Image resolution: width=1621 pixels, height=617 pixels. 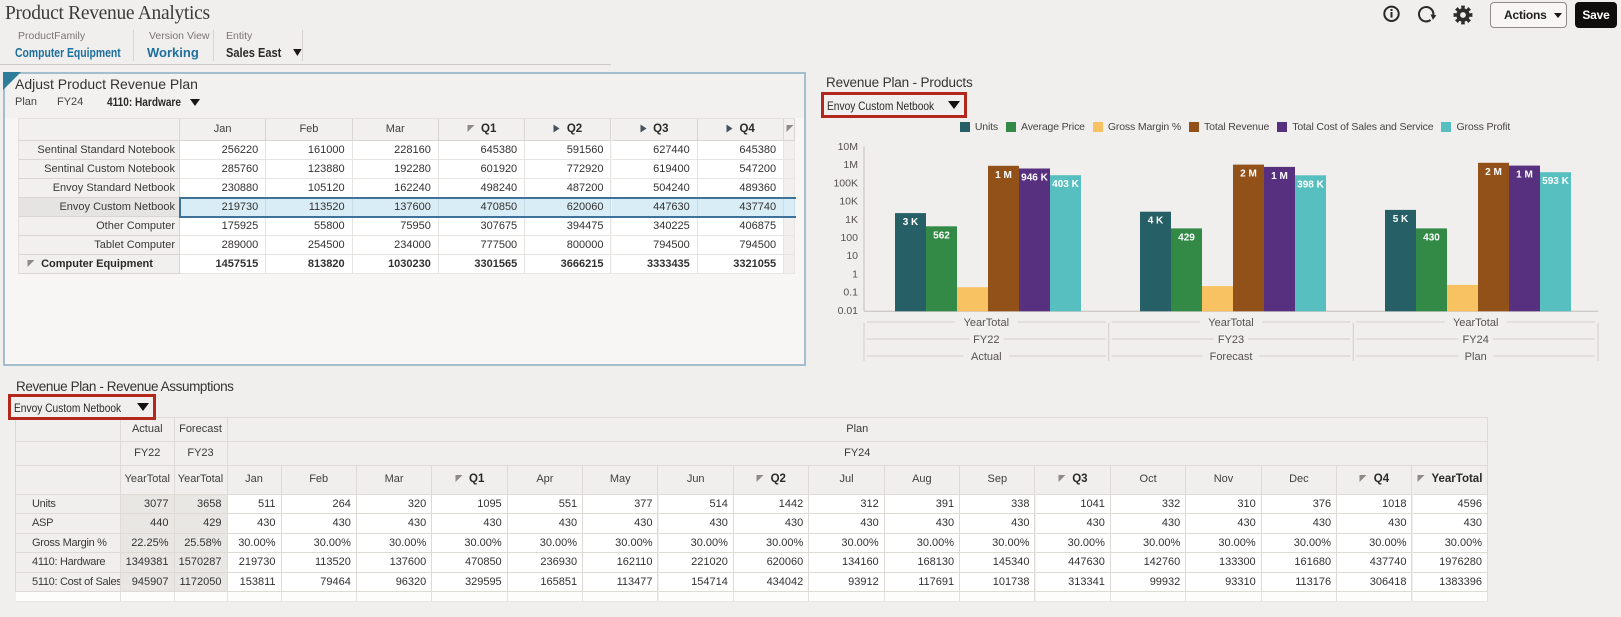 What do you see at coordinates (1231, 357) in the screenshot?
I see `svg-text: Forecast` at bounding box center [1231, 357].